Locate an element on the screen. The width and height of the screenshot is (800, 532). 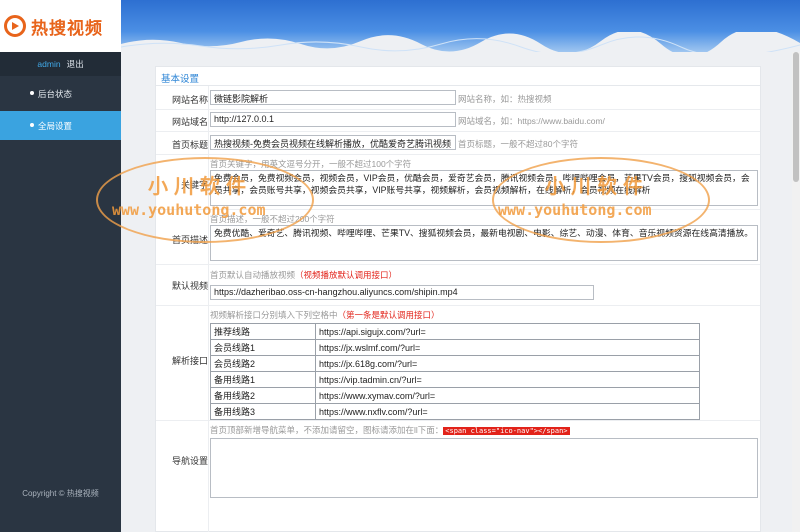
route-url-input: https://api.sigujx.com/?url= is located at coordinates (507, 331).